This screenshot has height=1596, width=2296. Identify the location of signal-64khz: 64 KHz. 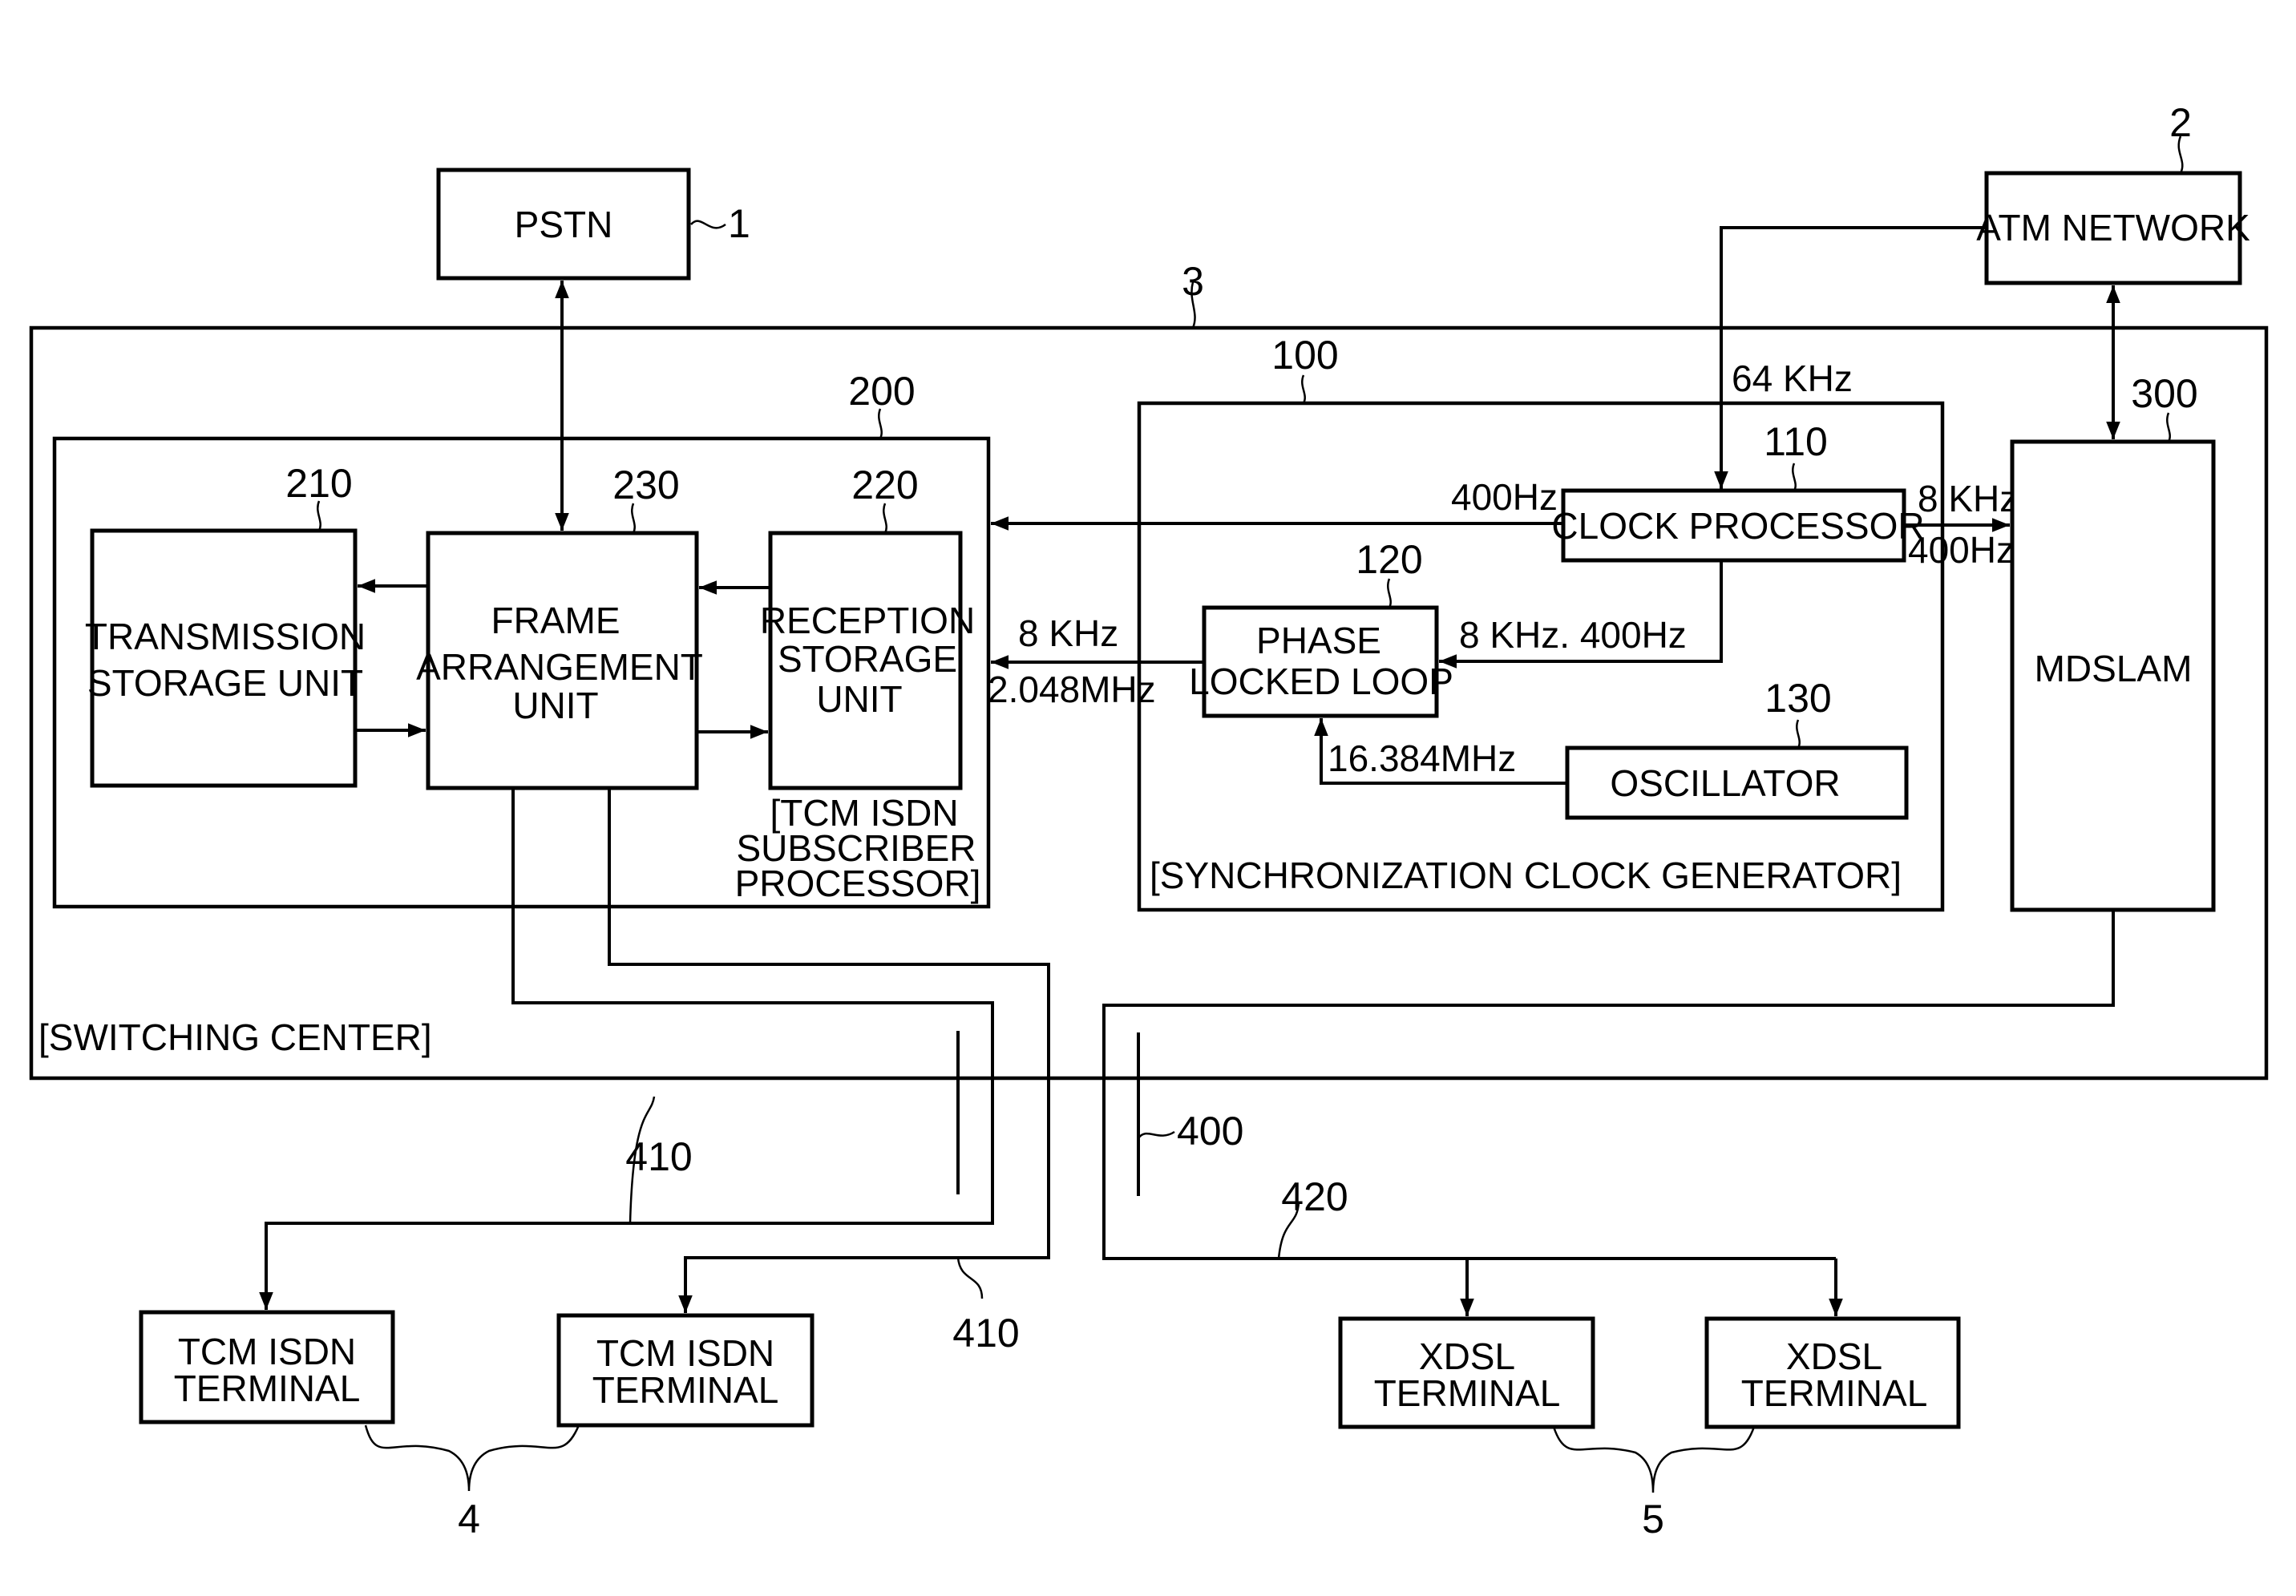
(1793, 379).